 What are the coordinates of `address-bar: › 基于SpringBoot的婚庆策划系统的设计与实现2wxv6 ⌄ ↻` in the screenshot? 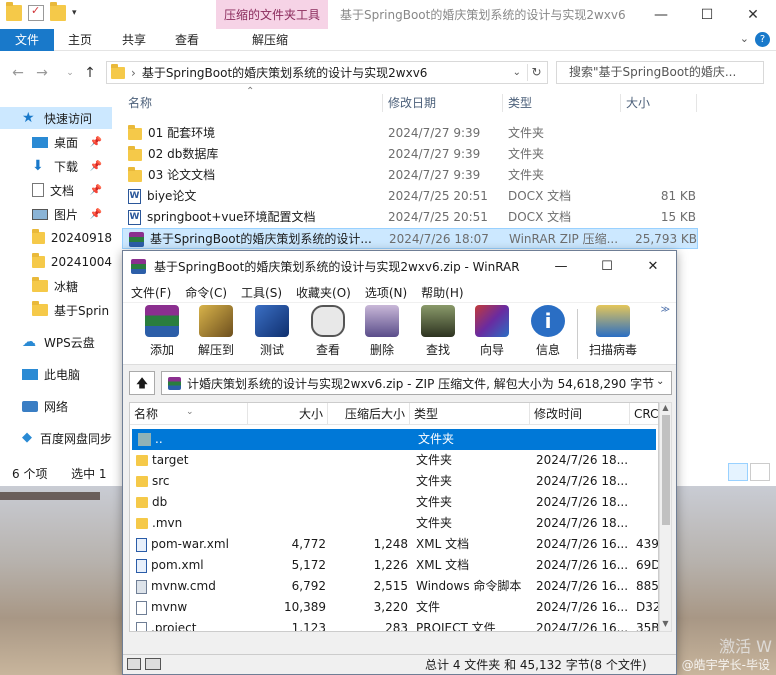 It's located at (327, 72).